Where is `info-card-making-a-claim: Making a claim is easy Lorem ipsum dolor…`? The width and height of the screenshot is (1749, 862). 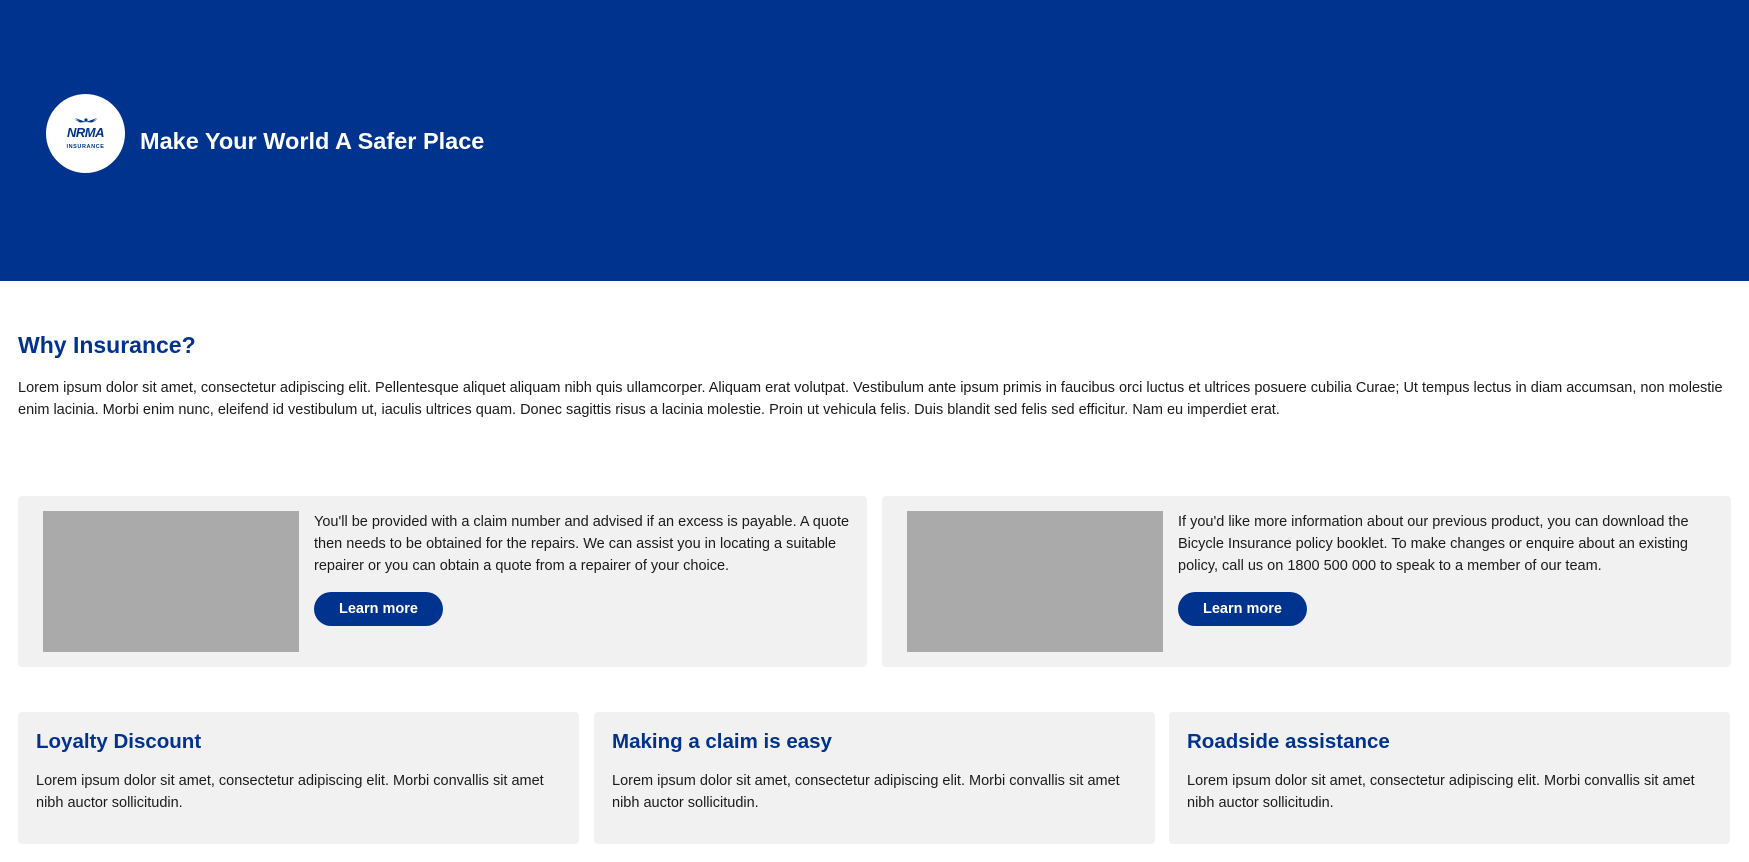 info-card-making-a-claim: Making a claim is easy Lorem ipsum dolor… is located at coordinates (874, 778).